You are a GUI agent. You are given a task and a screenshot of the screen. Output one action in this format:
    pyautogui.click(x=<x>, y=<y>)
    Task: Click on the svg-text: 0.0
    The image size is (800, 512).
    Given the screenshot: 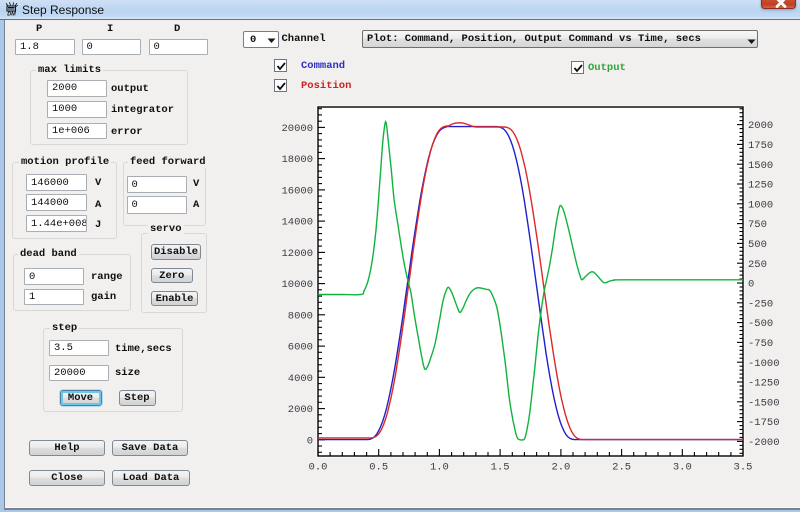 What is the action you would take?
    pyautogui.click(x=318, y=468)
    